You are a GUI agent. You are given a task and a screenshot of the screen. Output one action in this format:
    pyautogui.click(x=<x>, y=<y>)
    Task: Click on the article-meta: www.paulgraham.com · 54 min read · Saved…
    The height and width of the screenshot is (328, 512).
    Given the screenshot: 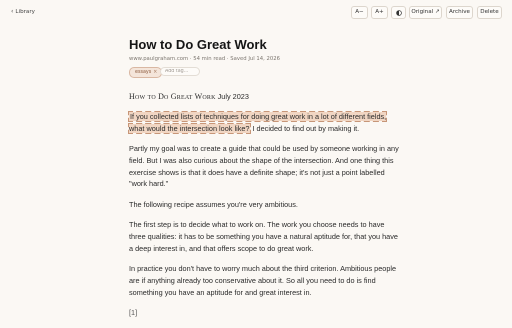 What is the action you would take?
    pyautogui.click(x=205, y=59)
    